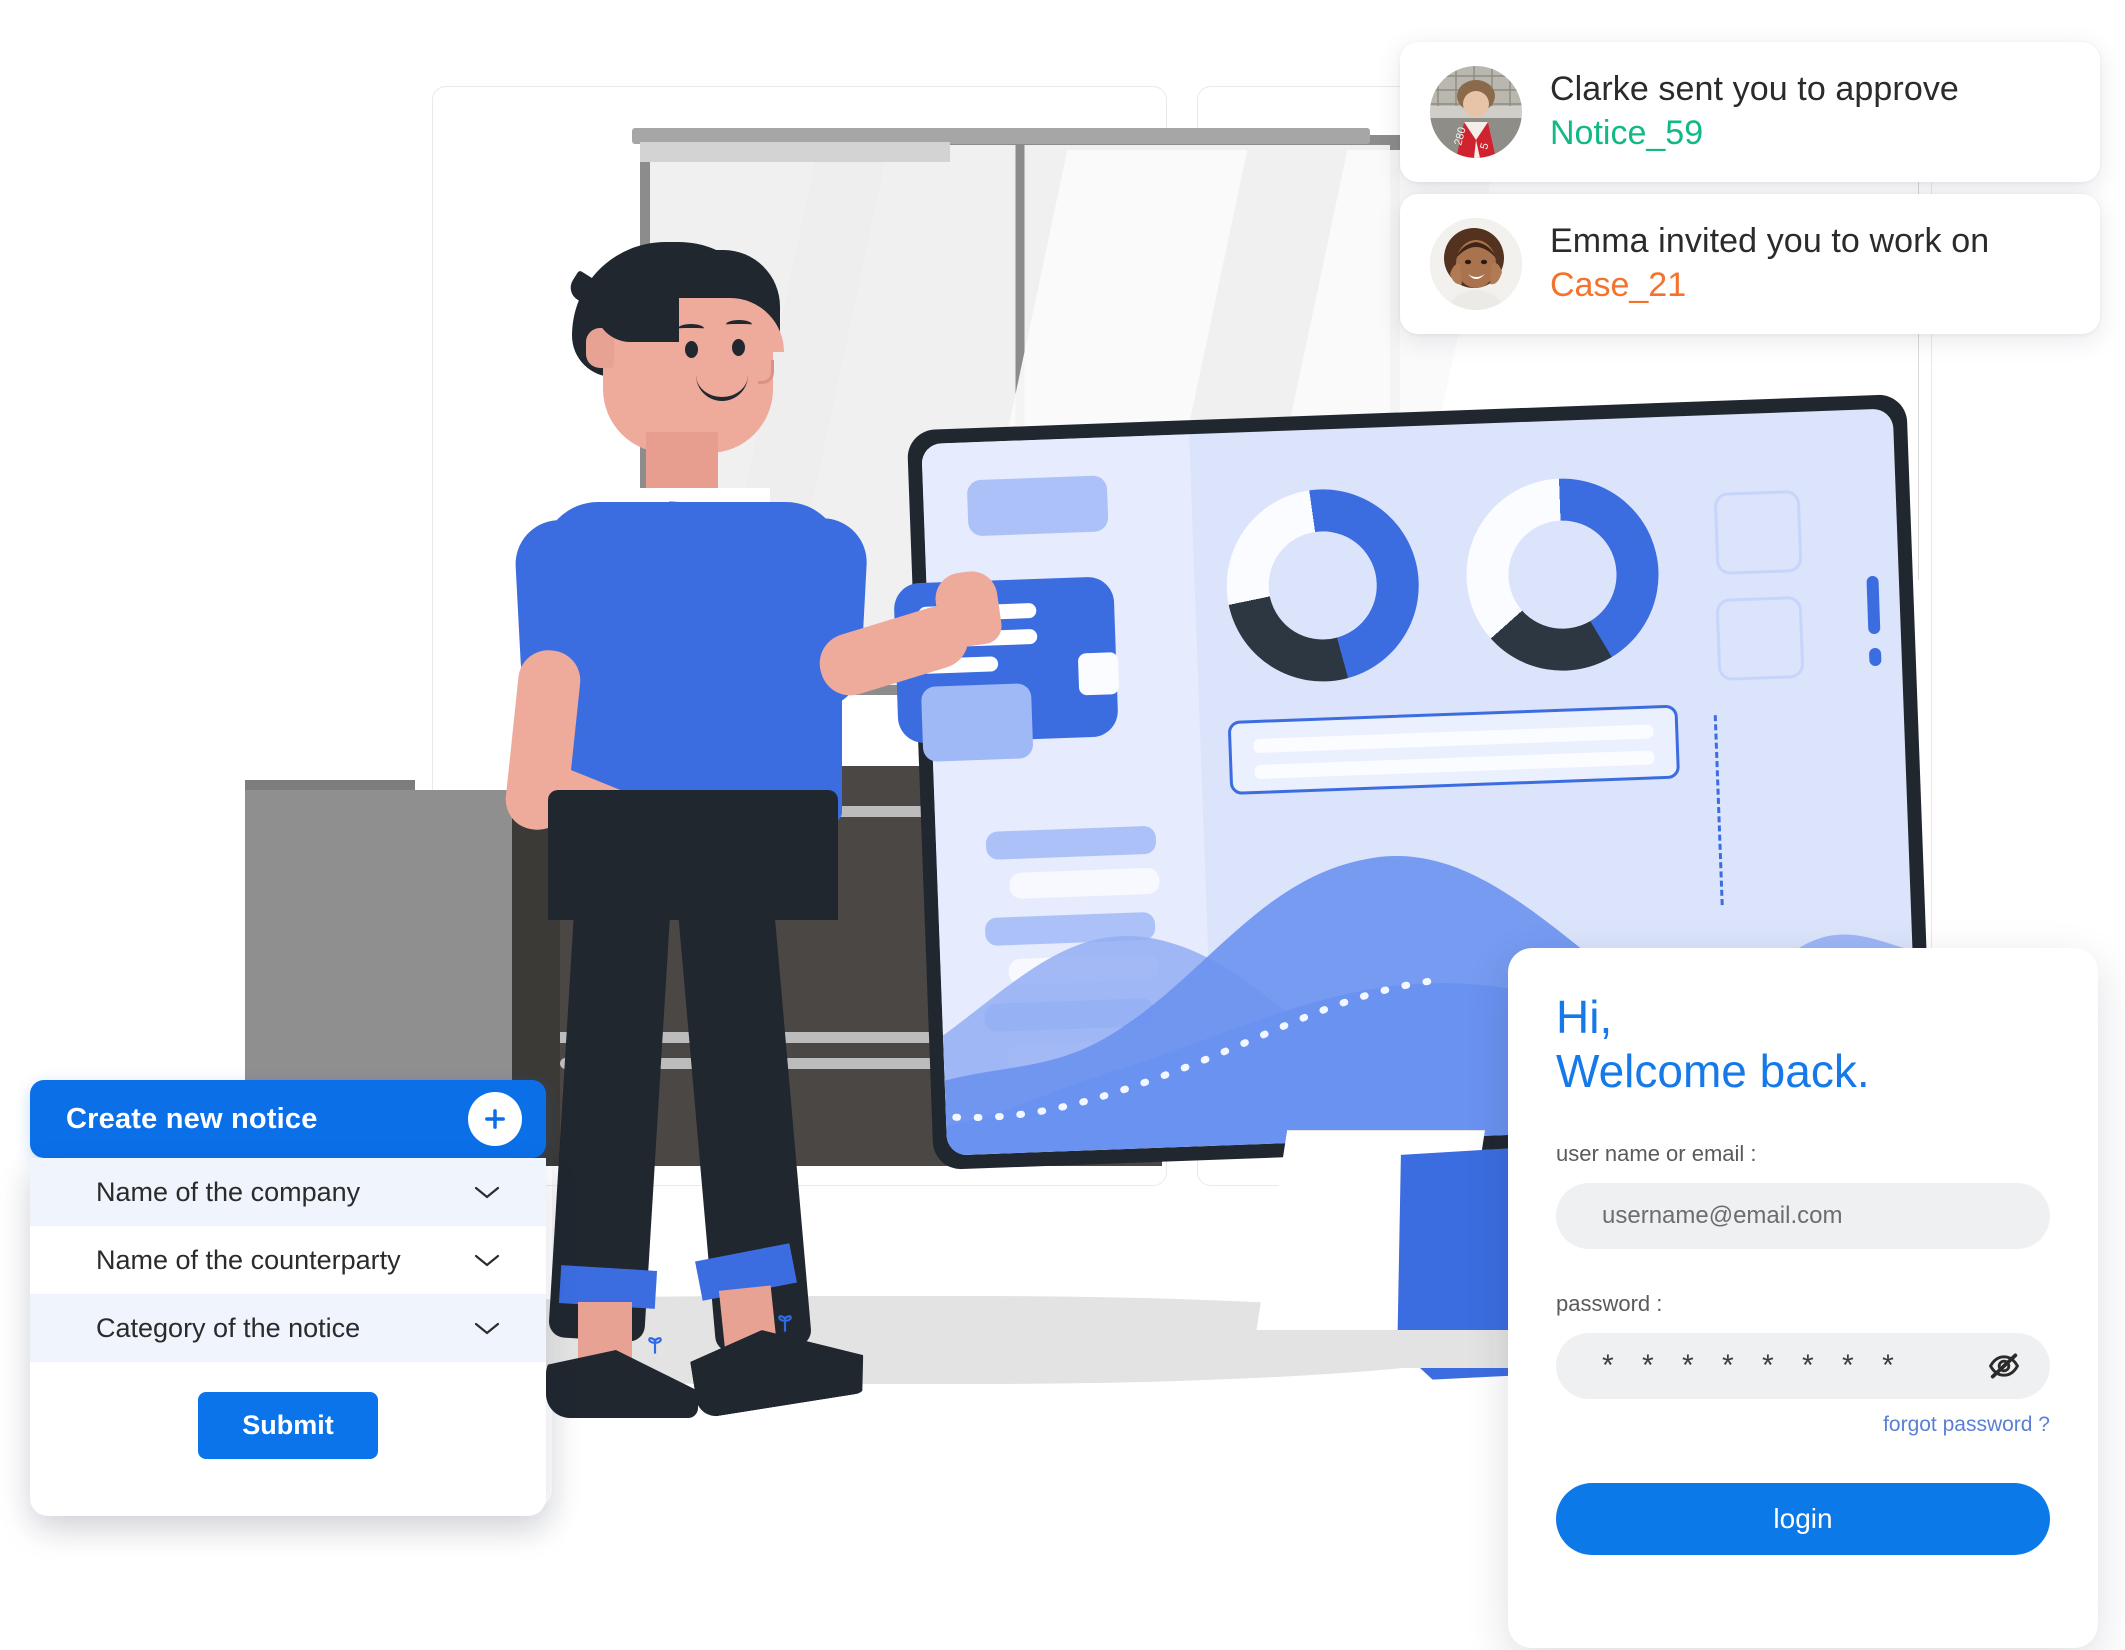 The image size is (2125, 1650). I want to click on notification-link: Notice_59, so click(1754, 134).